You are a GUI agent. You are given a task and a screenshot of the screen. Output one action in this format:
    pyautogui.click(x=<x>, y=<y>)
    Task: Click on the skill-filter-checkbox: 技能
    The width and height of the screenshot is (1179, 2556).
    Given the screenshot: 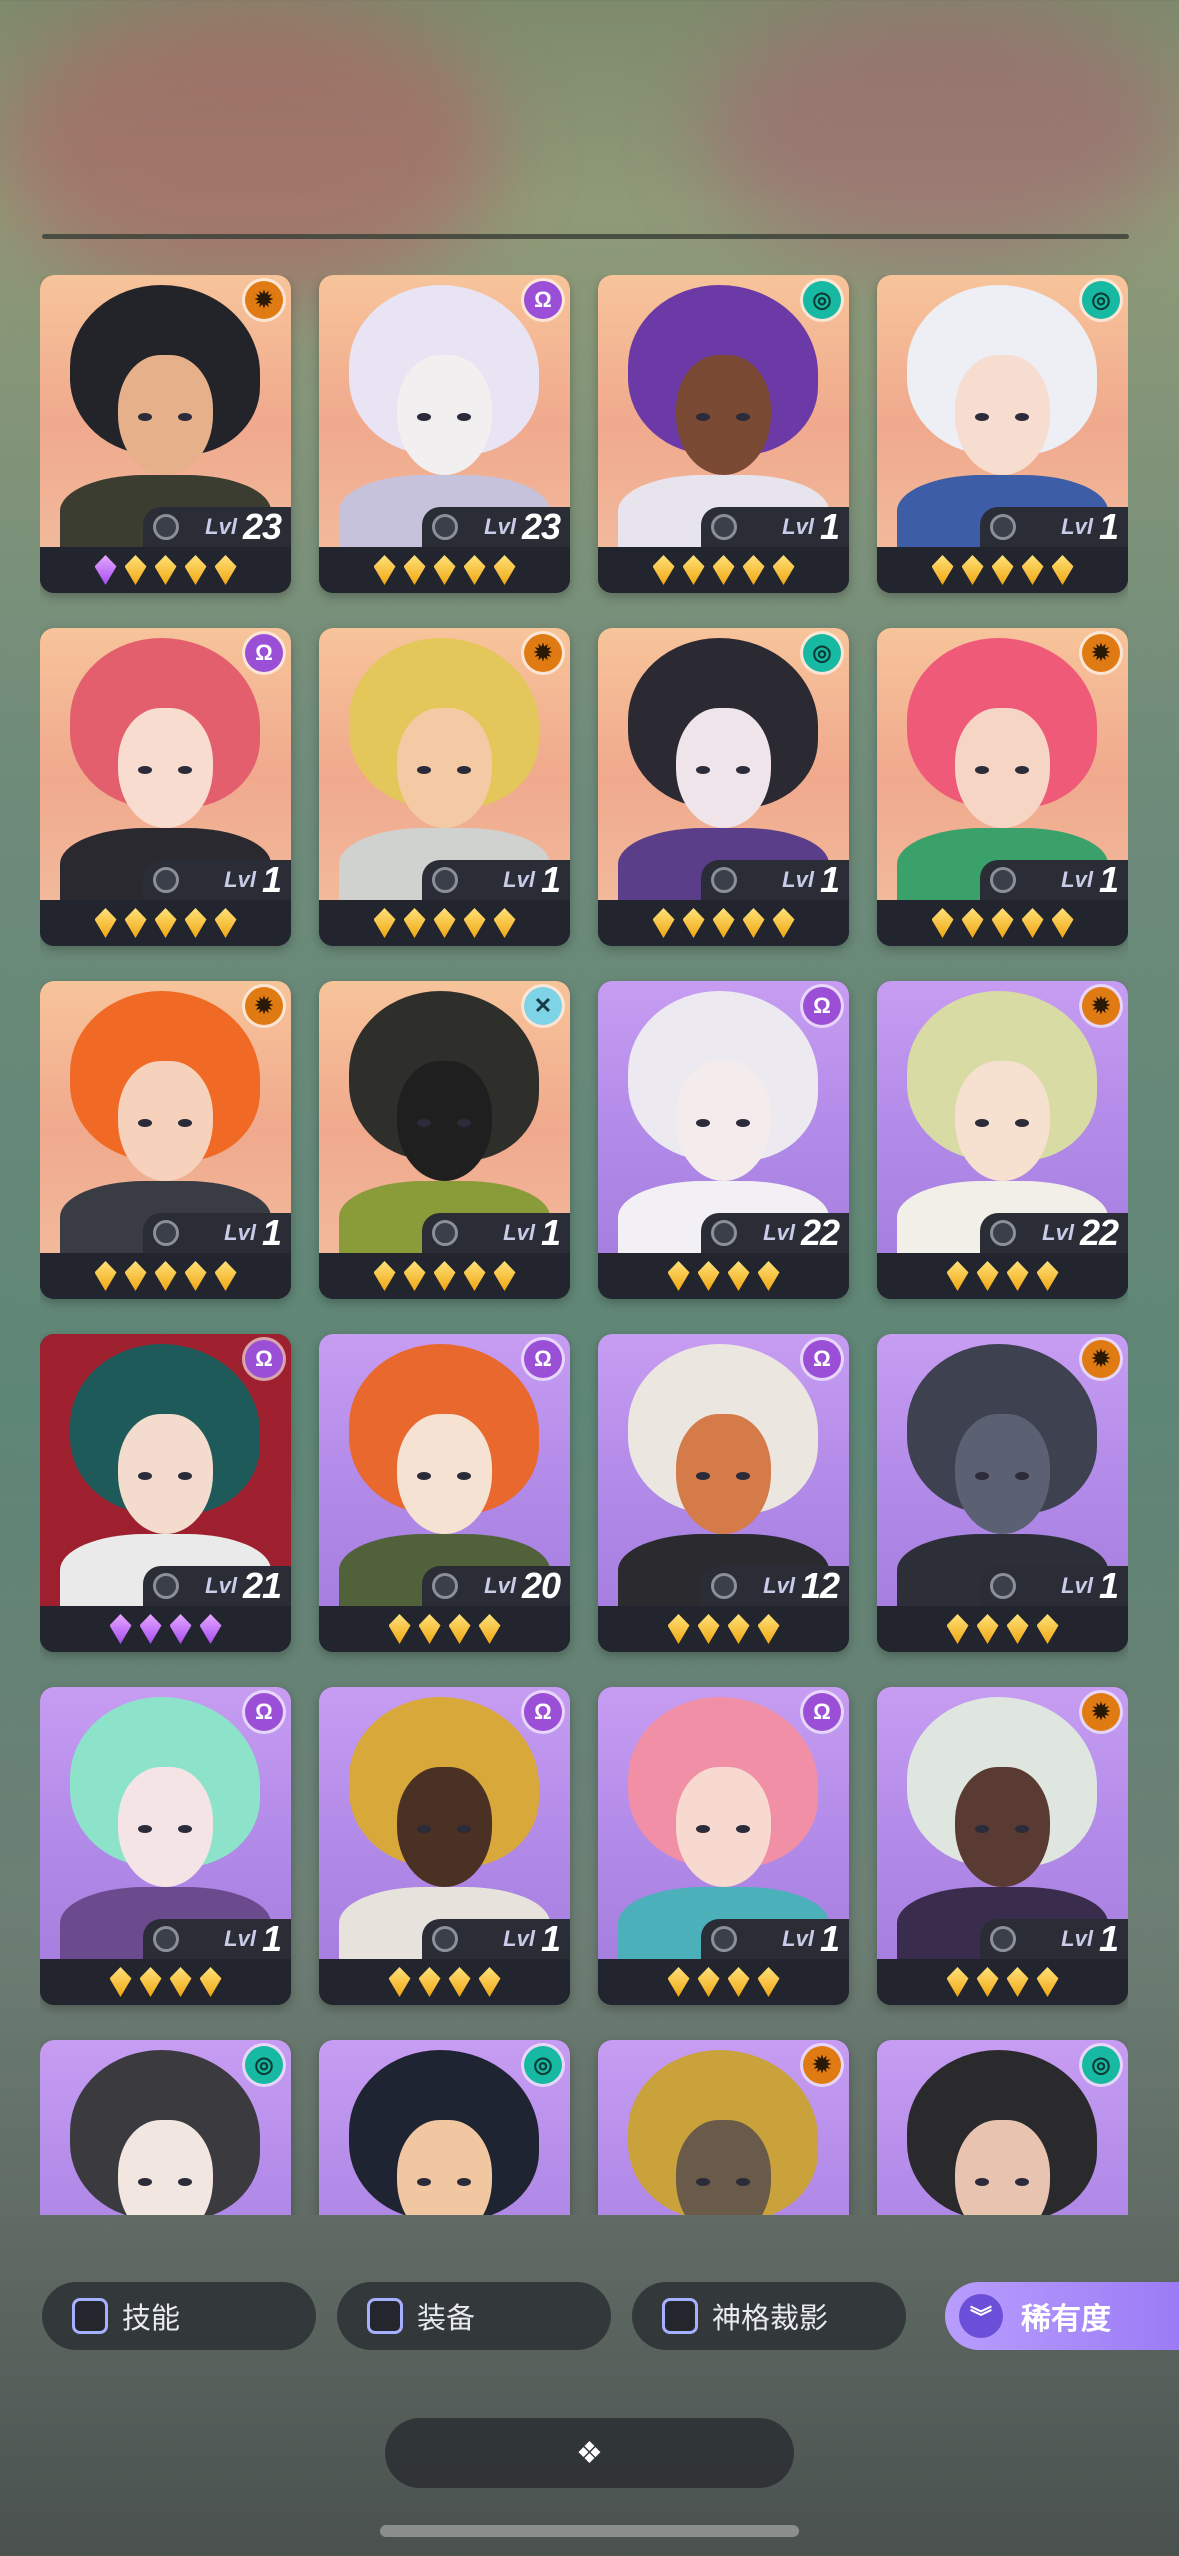 What is the action you would take?
    pyautogui.click(x=179, y=2316)
    